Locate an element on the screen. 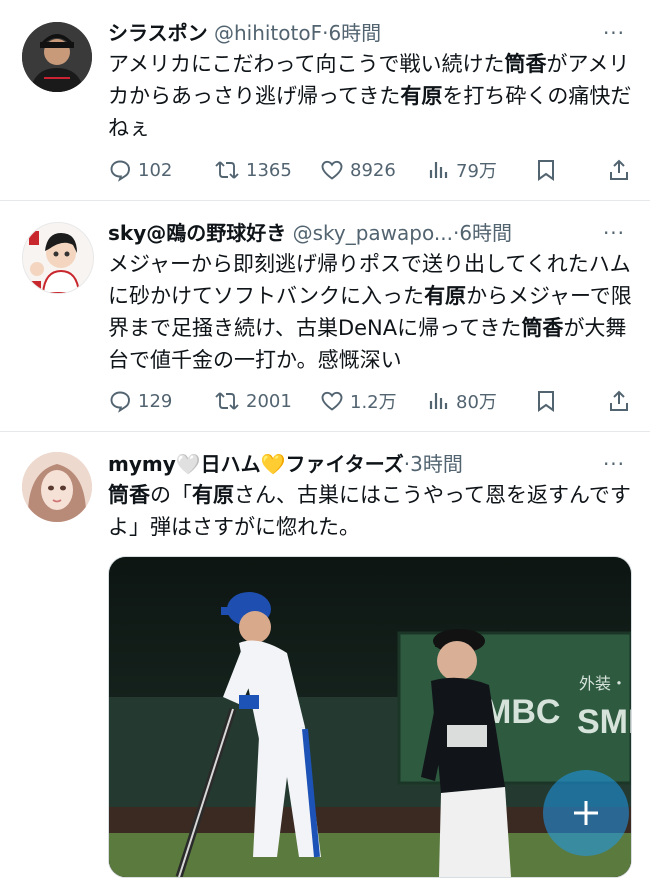 This screenshot has width=650, height=878. tweet-header: sky@鴎の野球好き @sky_pawapo...·6時間 is located at coordinates (349, 233).